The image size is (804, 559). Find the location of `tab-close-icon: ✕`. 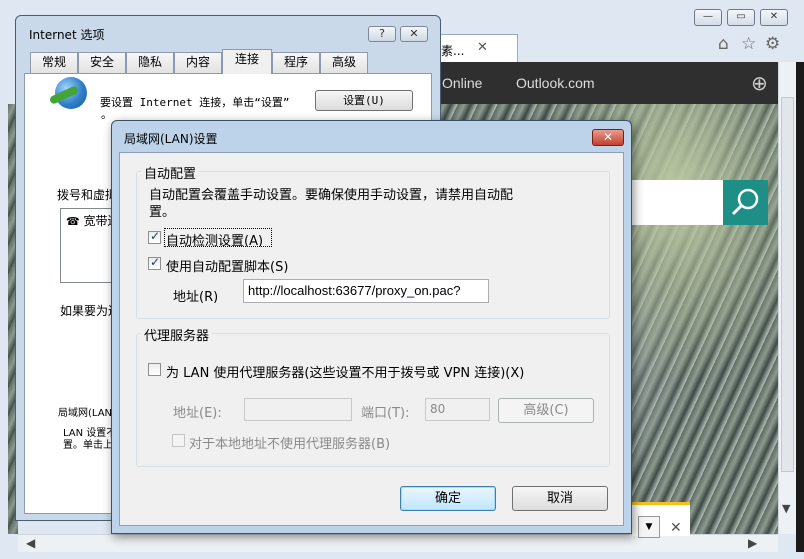

tab-close-icon: ✕ is located at coordinates (482, 47).